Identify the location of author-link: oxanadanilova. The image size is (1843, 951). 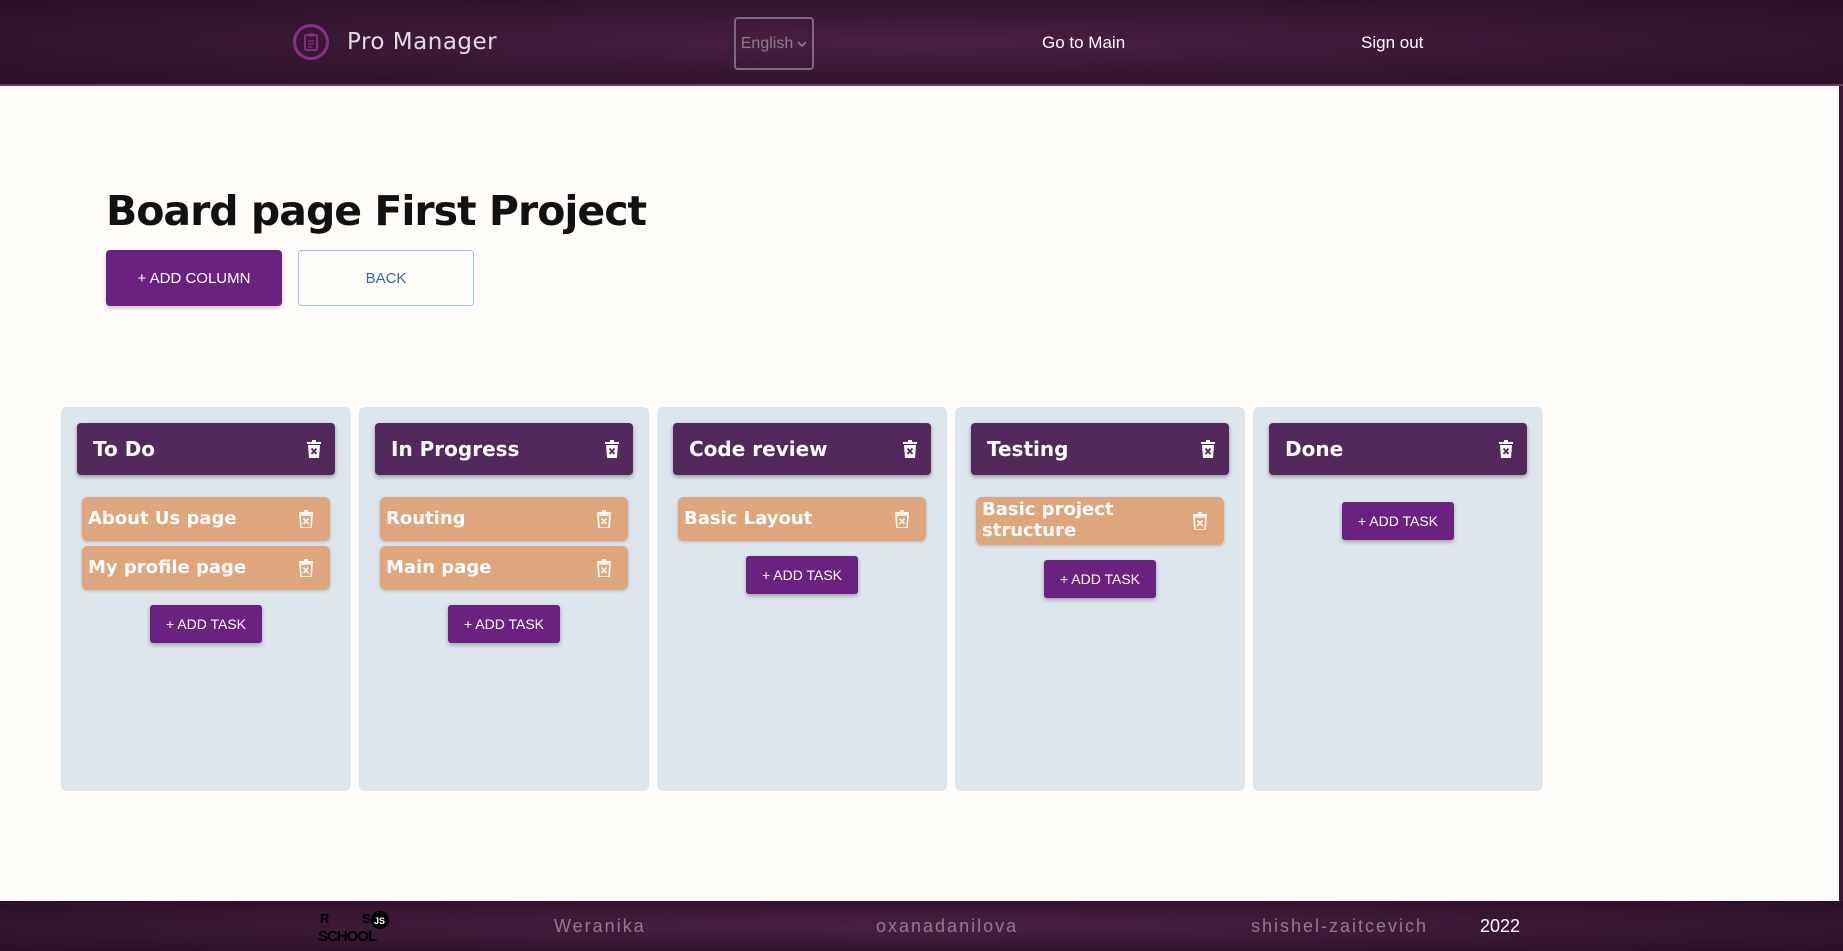
(947, 926).